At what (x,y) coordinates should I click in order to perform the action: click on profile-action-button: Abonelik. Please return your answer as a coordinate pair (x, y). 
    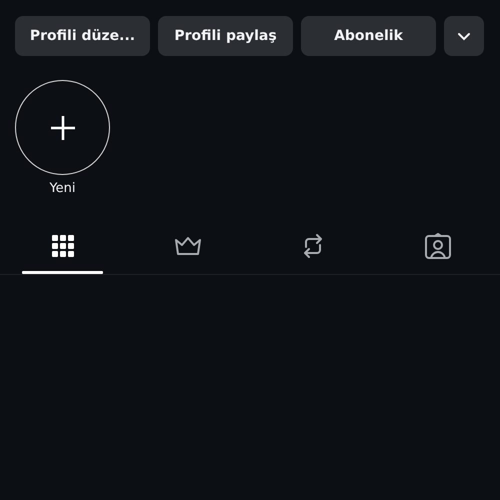
    Looking at the image, I should click on (368, 36).